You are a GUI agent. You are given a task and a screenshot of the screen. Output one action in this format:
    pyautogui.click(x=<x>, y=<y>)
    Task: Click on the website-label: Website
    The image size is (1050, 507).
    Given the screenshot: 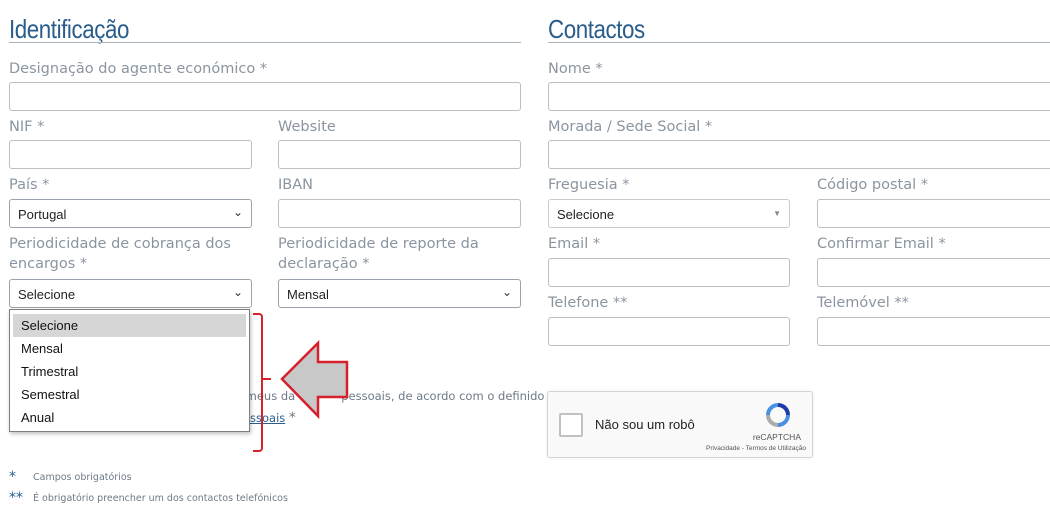 What is the action you would take?
    pyautogui.click(x=307, y=127)
    